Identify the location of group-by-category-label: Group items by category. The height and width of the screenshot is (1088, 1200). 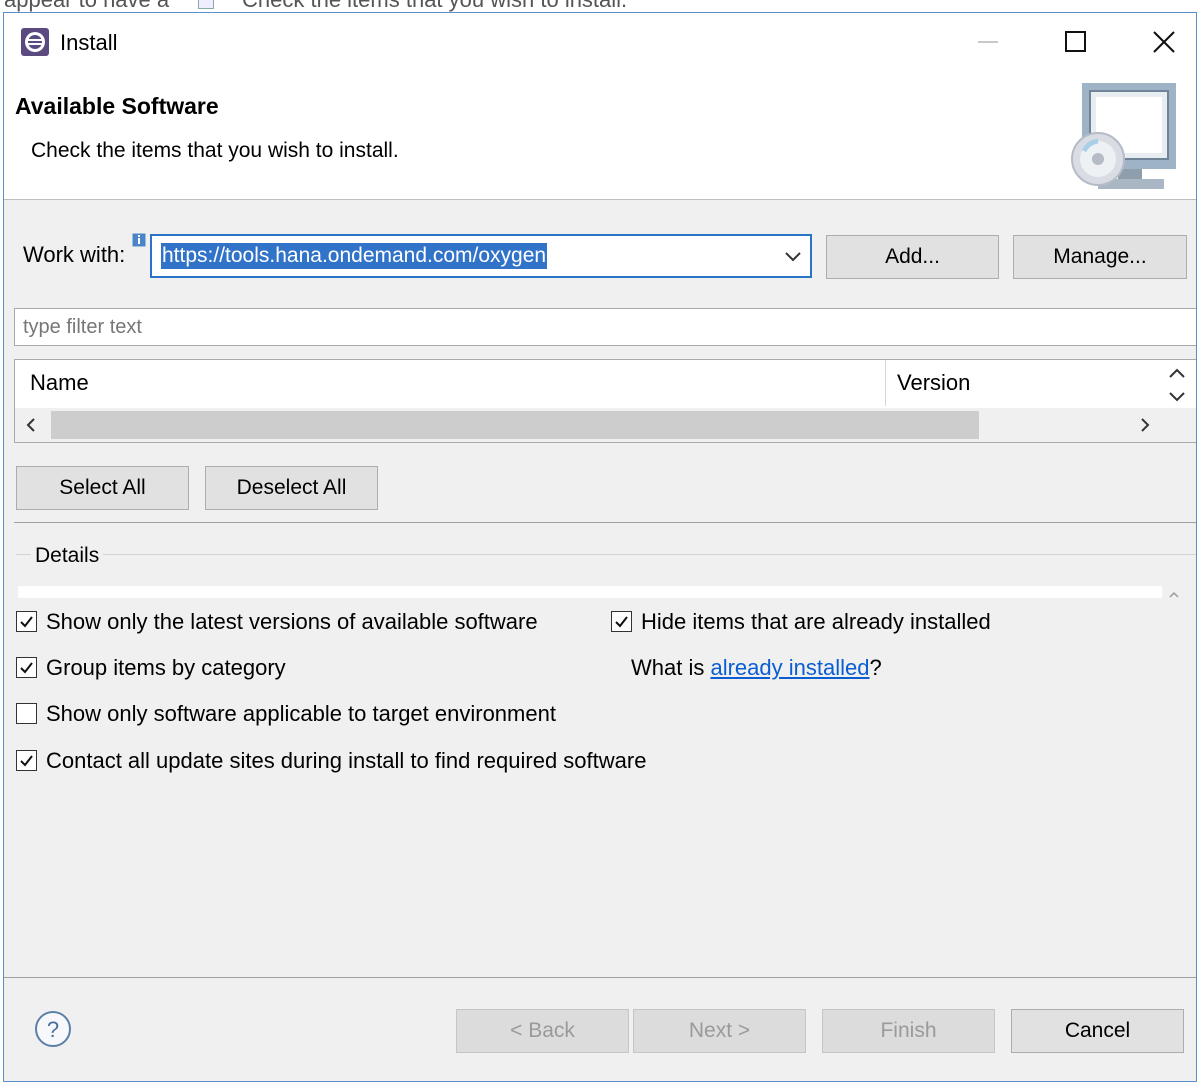
(166, 668).